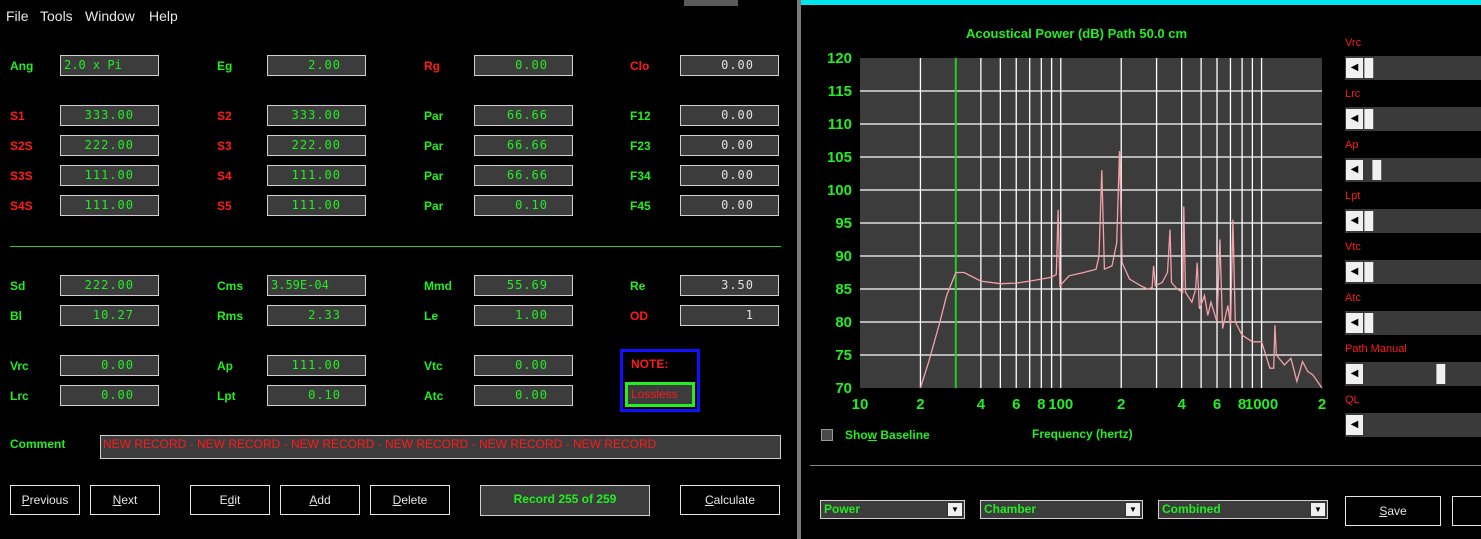  I want to click on x-tick-label: 4, so click(981, 404).